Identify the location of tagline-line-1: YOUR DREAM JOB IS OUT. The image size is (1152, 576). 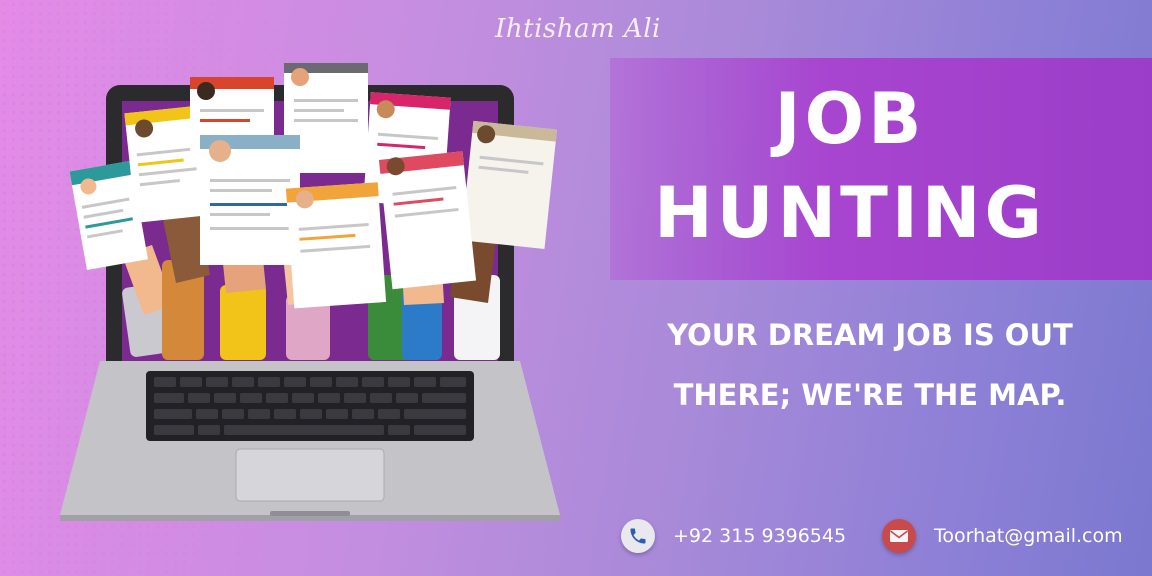
(870, 335).